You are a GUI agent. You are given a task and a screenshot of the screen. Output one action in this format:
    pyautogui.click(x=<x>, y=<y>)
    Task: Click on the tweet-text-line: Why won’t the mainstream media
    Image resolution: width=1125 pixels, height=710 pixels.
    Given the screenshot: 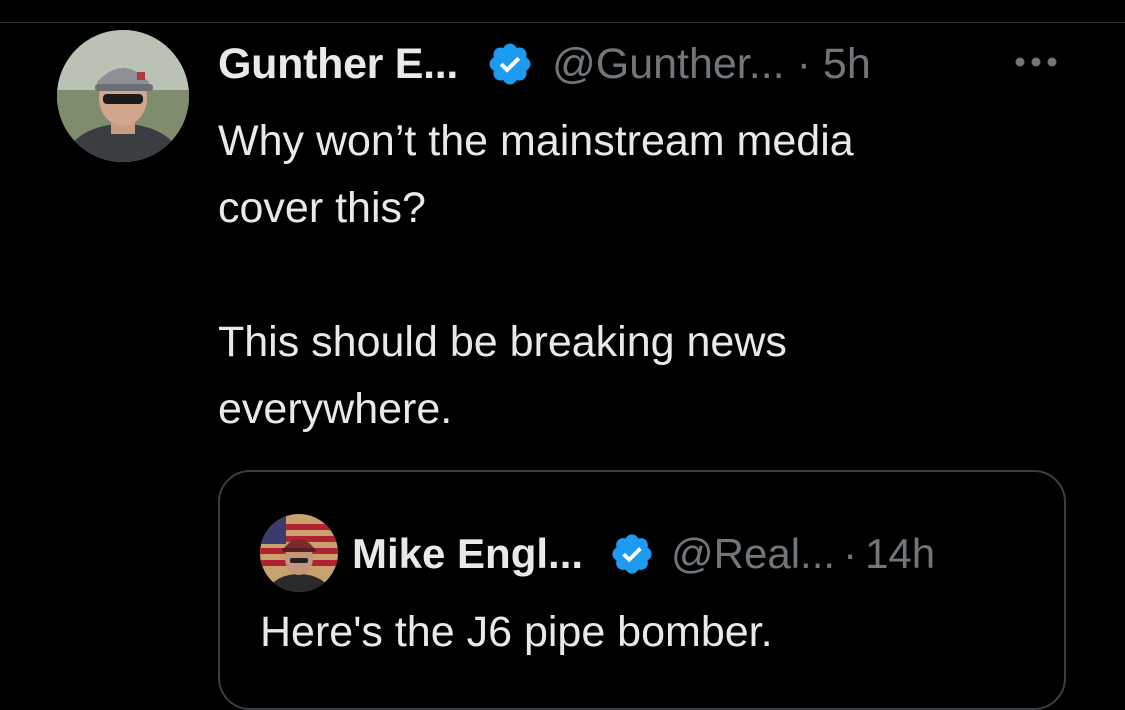 What is the action you would take?
    pyautogui.click(x=536, y=141)
    